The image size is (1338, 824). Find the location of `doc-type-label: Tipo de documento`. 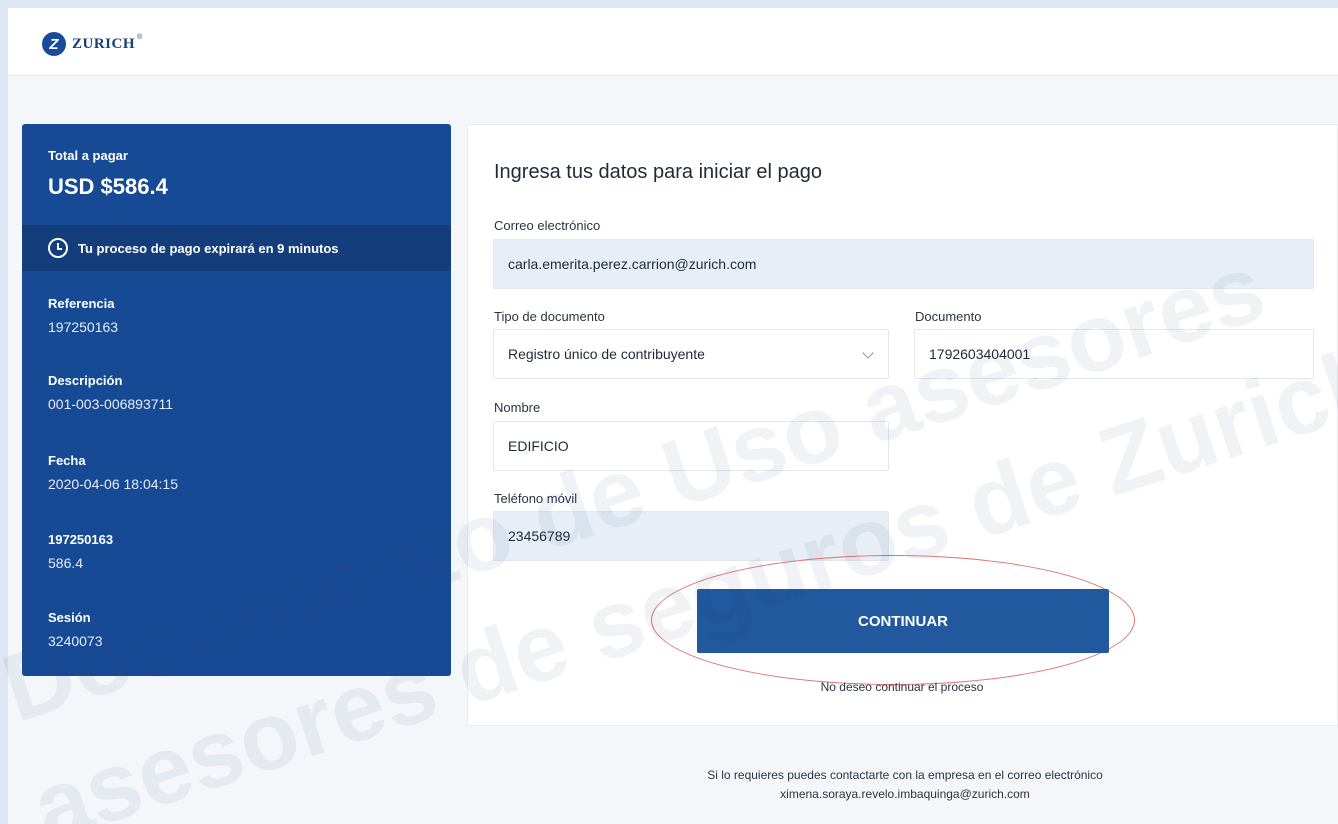

doc-type-label: Tipo de documento is located at coordinates (549, 316).